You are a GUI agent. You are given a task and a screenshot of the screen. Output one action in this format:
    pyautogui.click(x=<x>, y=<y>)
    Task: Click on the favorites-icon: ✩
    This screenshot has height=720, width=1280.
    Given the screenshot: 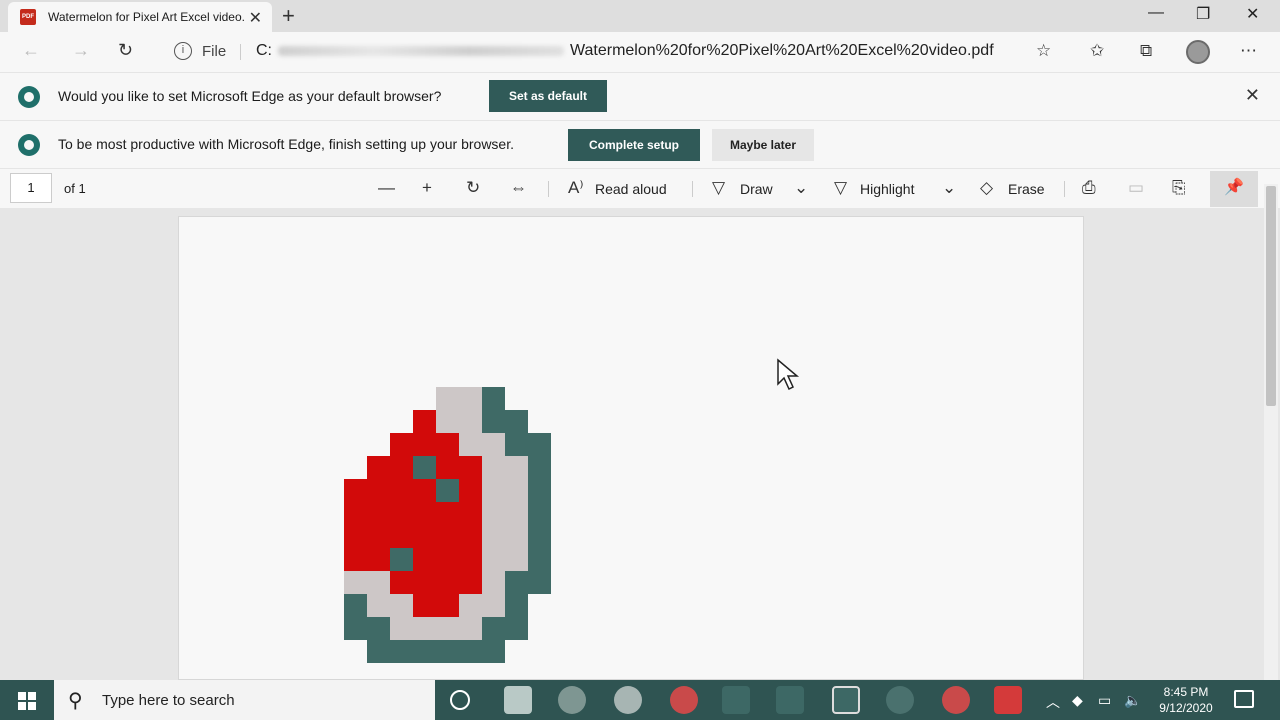 What is the action you would take?
    pyautogui.click(x=1097, y=51)
    